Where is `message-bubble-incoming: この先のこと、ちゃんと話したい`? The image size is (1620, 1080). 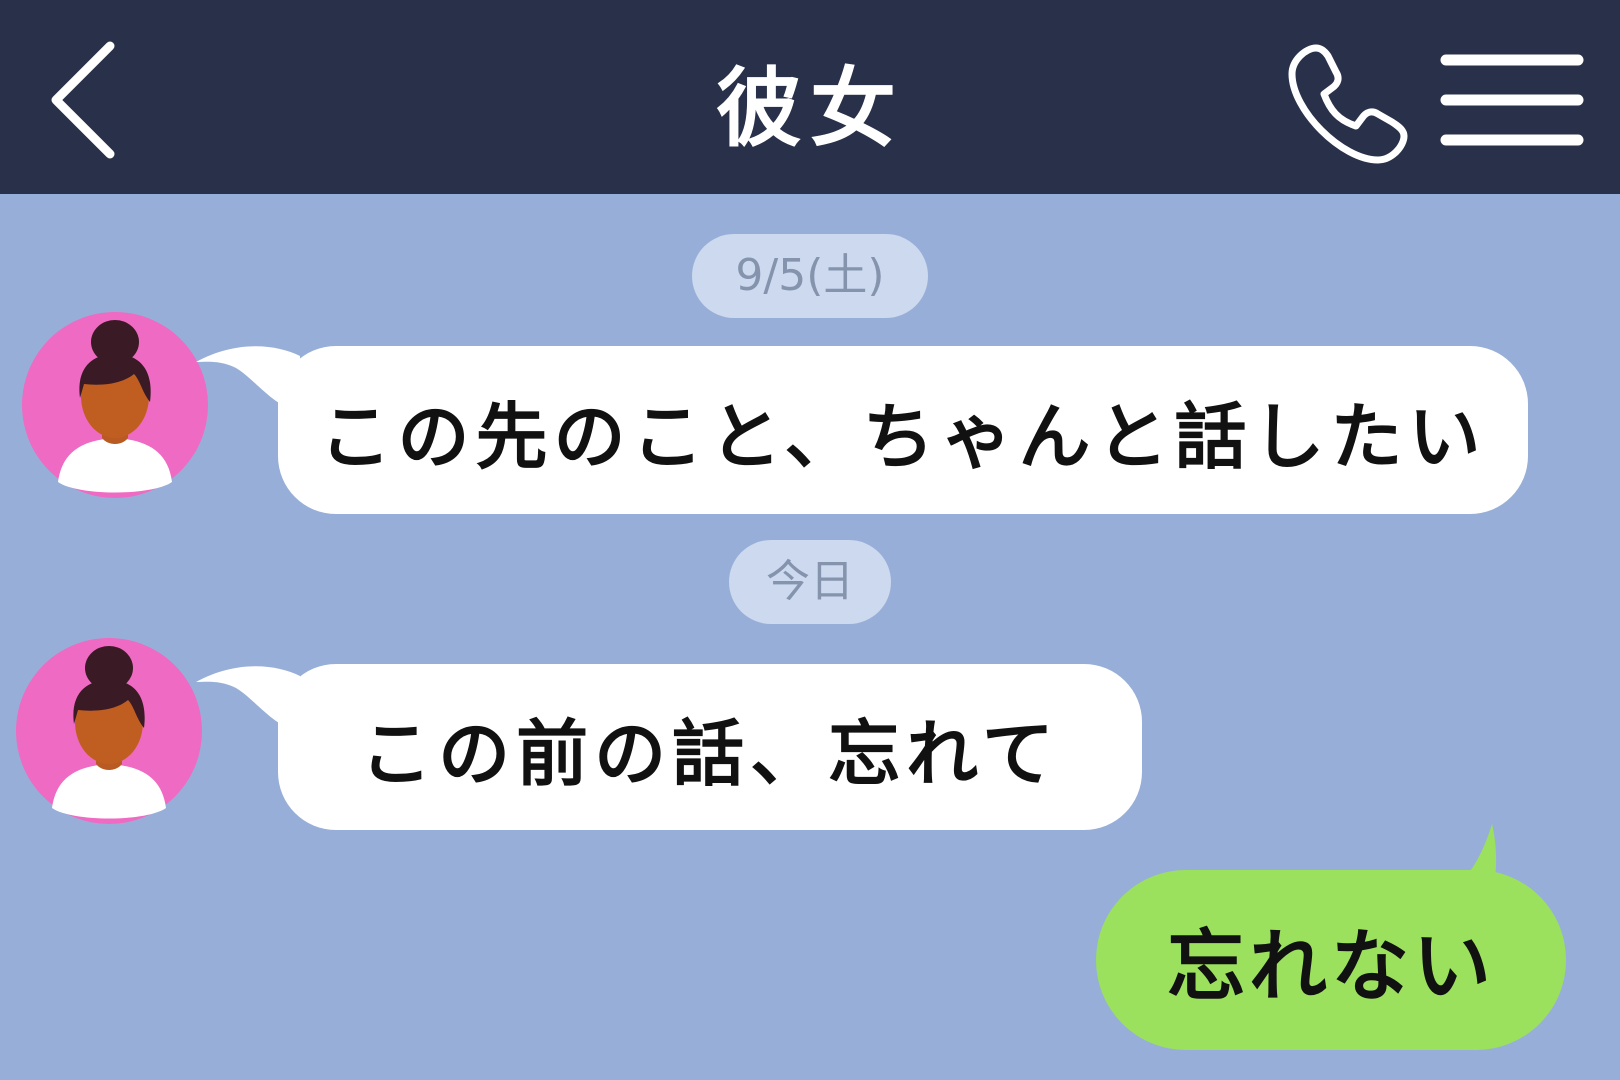 message-bubble-incoming: この先のこと、ちゃんと話したい is located at coordinates (903, 430).